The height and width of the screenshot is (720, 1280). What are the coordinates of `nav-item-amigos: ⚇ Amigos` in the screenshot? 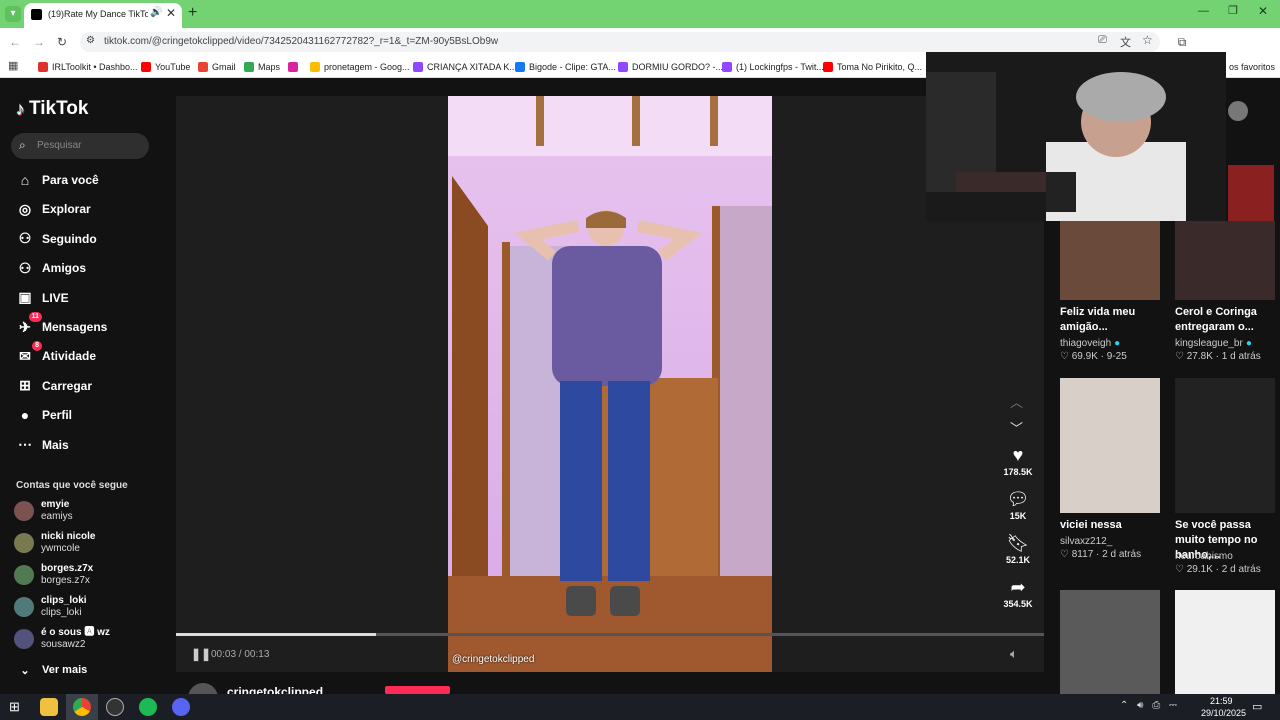 It's located at (51, 268).